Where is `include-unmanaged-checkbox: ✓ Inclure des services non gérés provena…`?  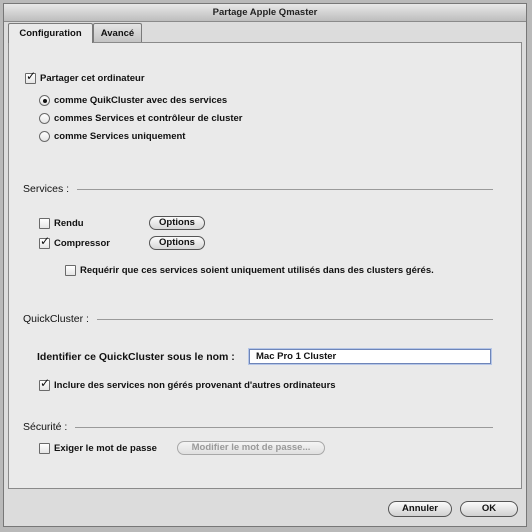
include-unmanaged-checkbox: ✓ Inclure des services non gérés provena… is located at coordinates (187, 383).